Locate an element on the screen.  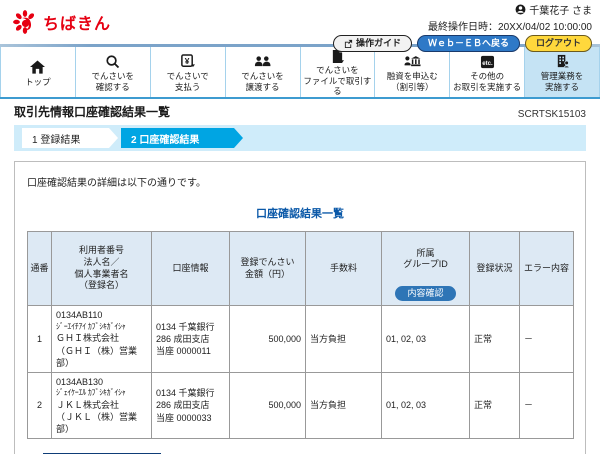
logout-button: ログアウト is located at coordinates (558, 43).